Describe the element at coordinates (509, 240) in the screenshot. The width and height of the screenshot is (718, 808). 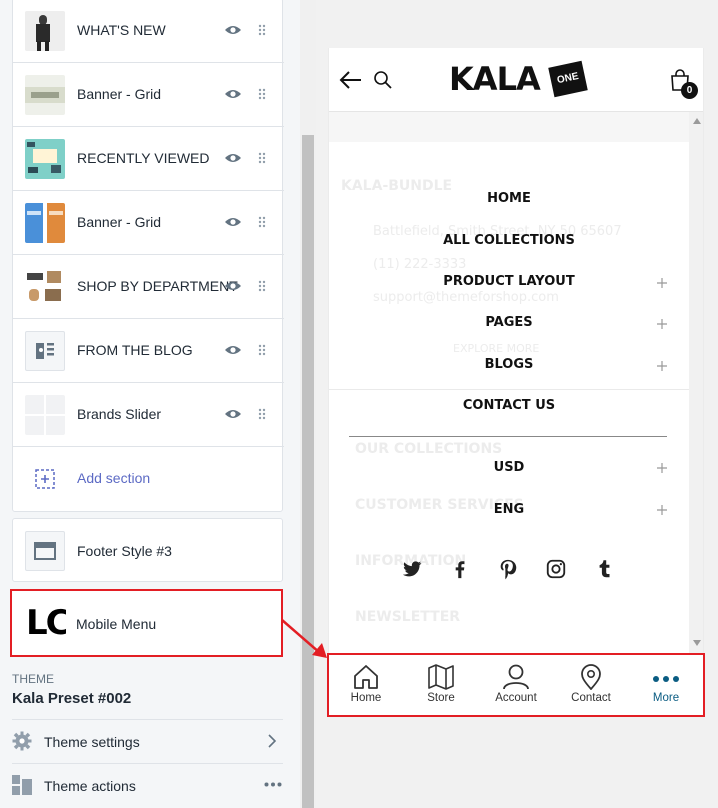
I see `menu-item-all-collections: ALL COLLECTIONS` at that location.